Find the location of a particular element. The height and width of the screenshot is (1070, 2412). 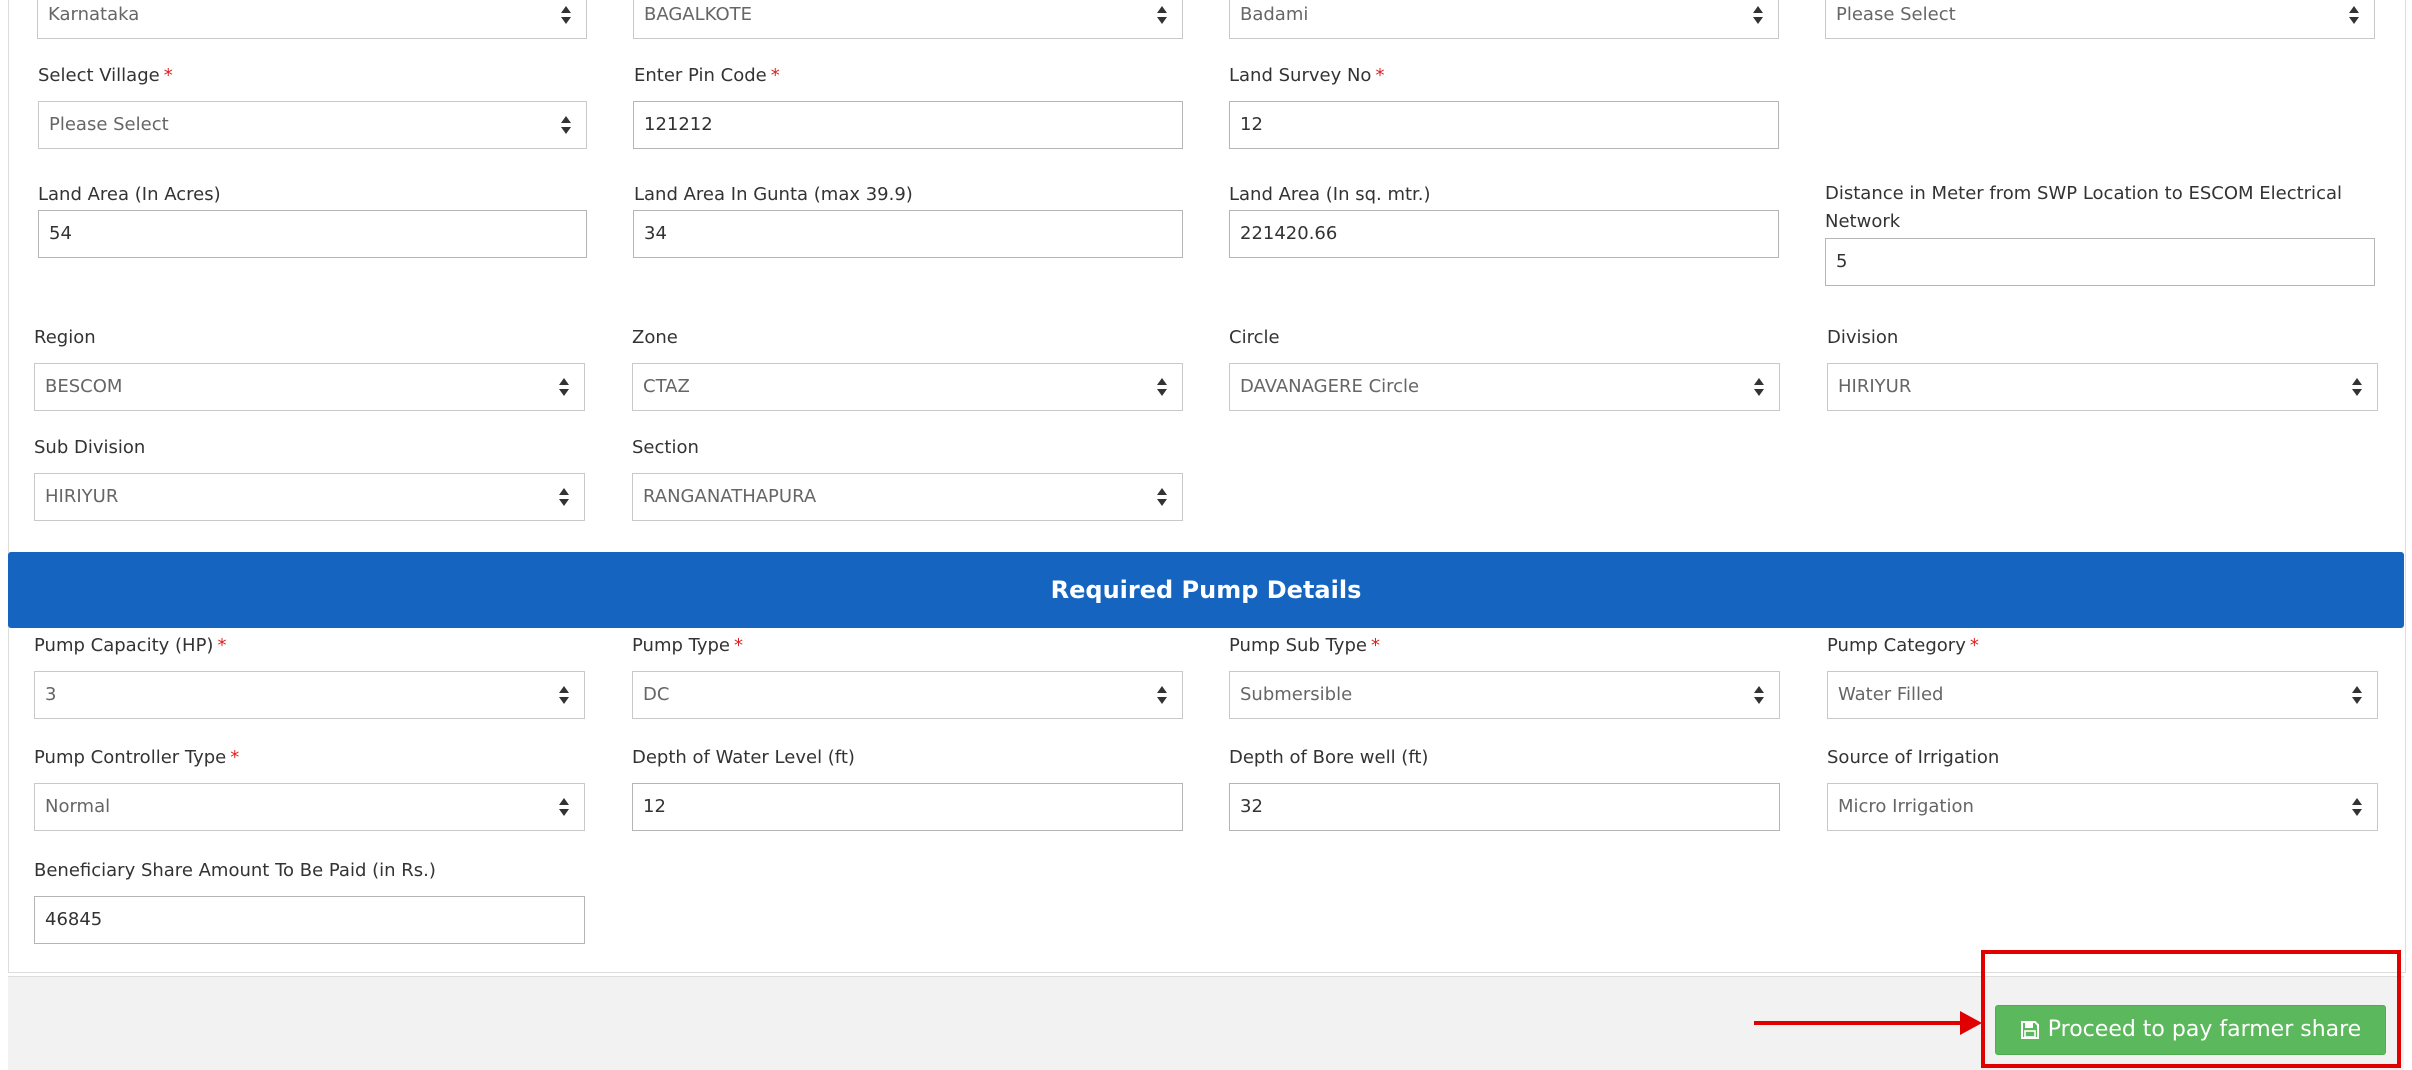

proceed-label: Proceed to pay farmer share is located at coordinates (2204, 1029).